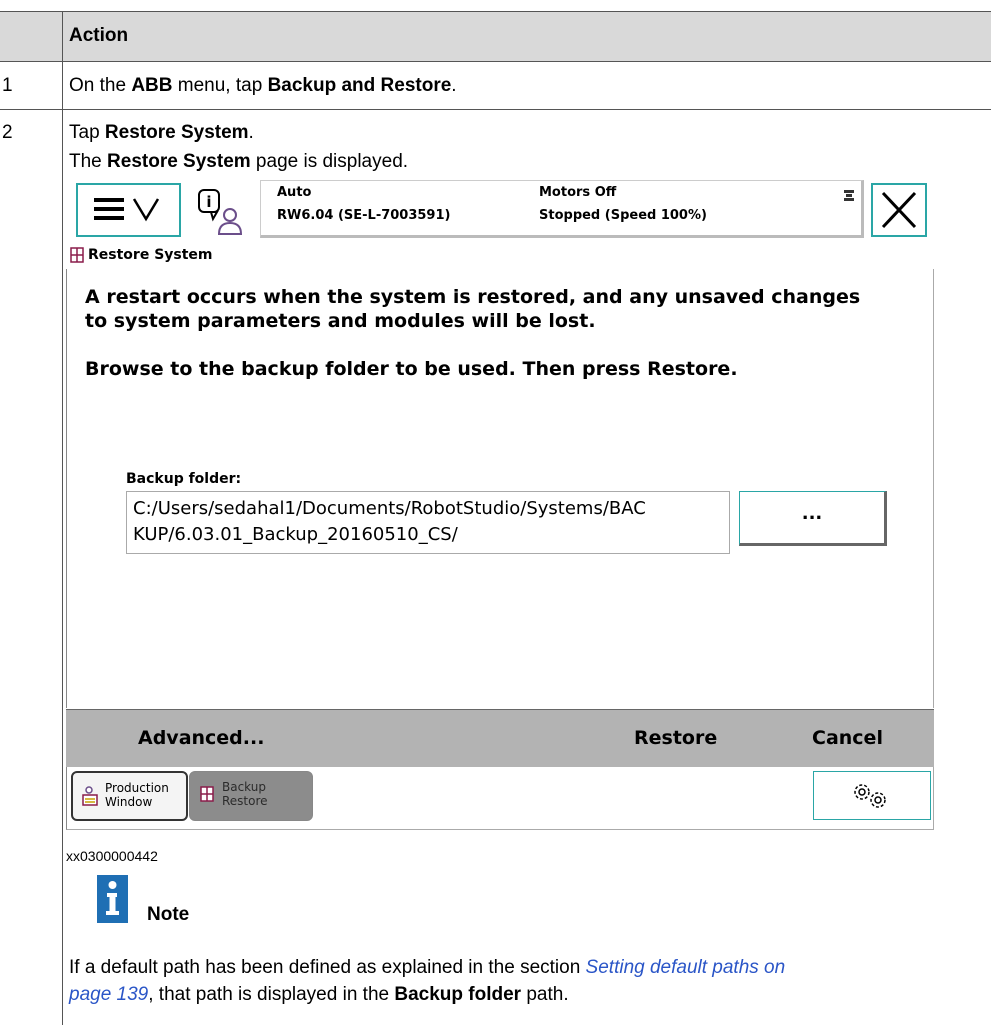  I want to click on backup-folder-label: Backup folder:, so click(184, 479).